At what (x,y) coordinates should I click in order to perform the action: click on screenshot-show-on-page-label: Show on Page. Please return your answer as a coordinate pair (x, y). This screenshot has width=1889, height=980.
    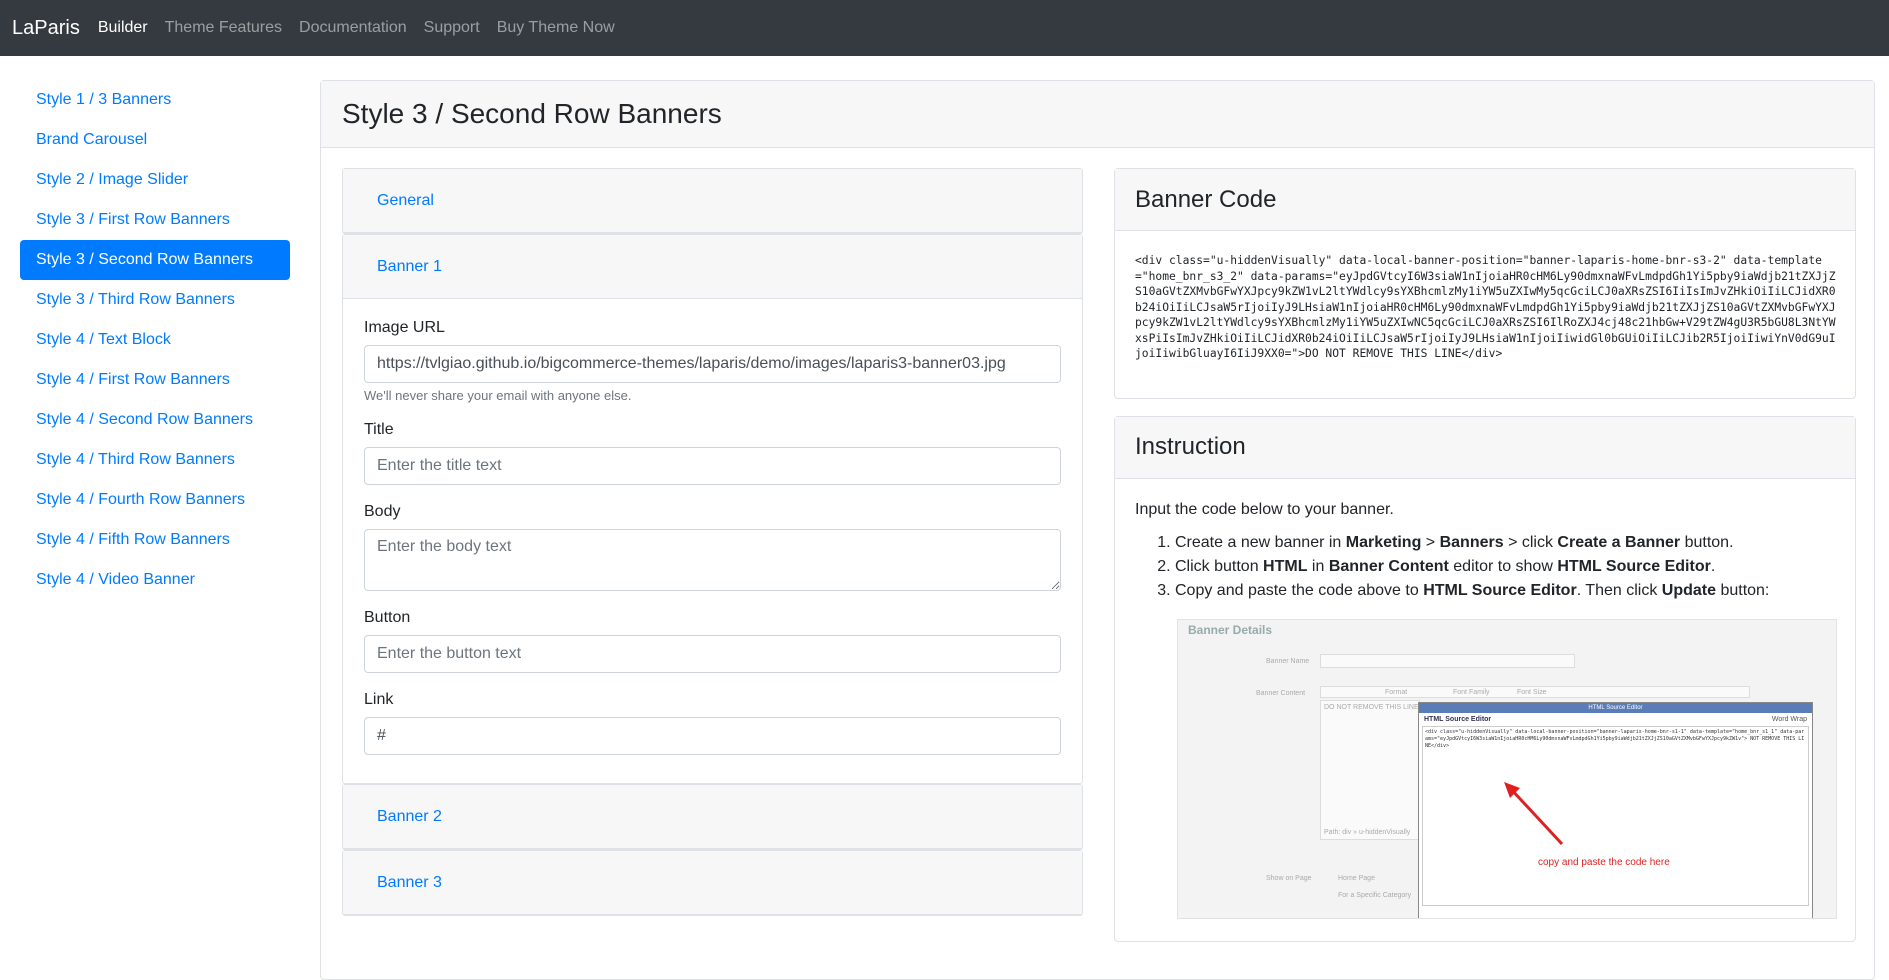
    Looking at the image, I should click on (1289, 878).